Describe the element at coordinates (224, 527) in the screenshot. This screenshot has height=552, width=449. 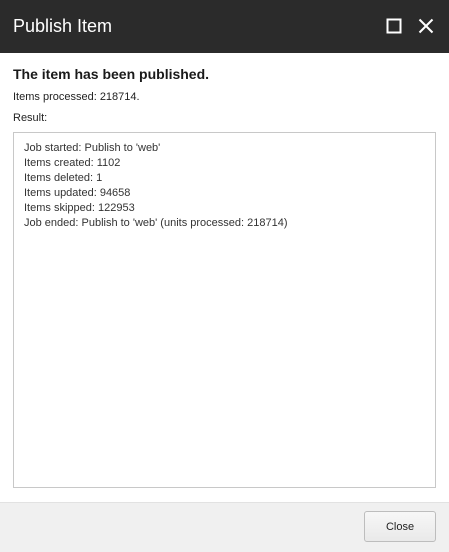
I see `dialog-footer: Close` at that location.